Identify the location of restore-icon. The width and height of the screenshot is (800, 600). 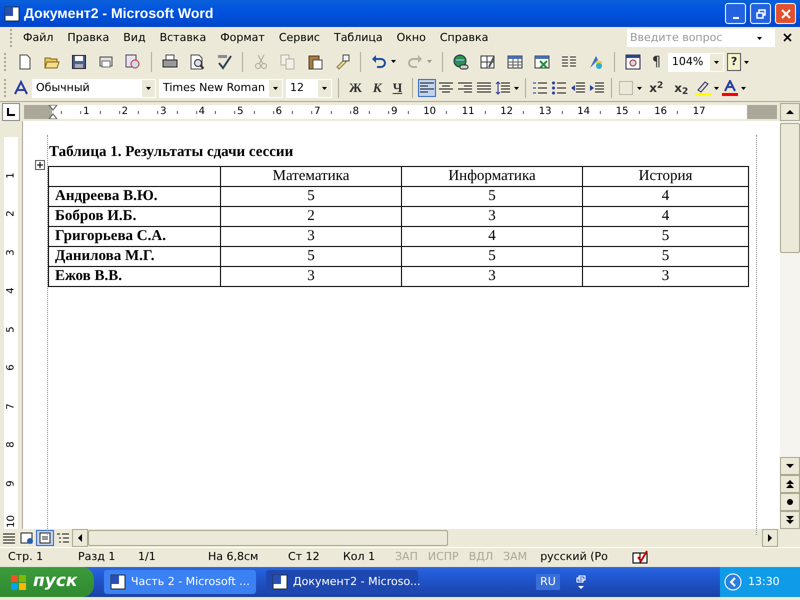
(761, 13).